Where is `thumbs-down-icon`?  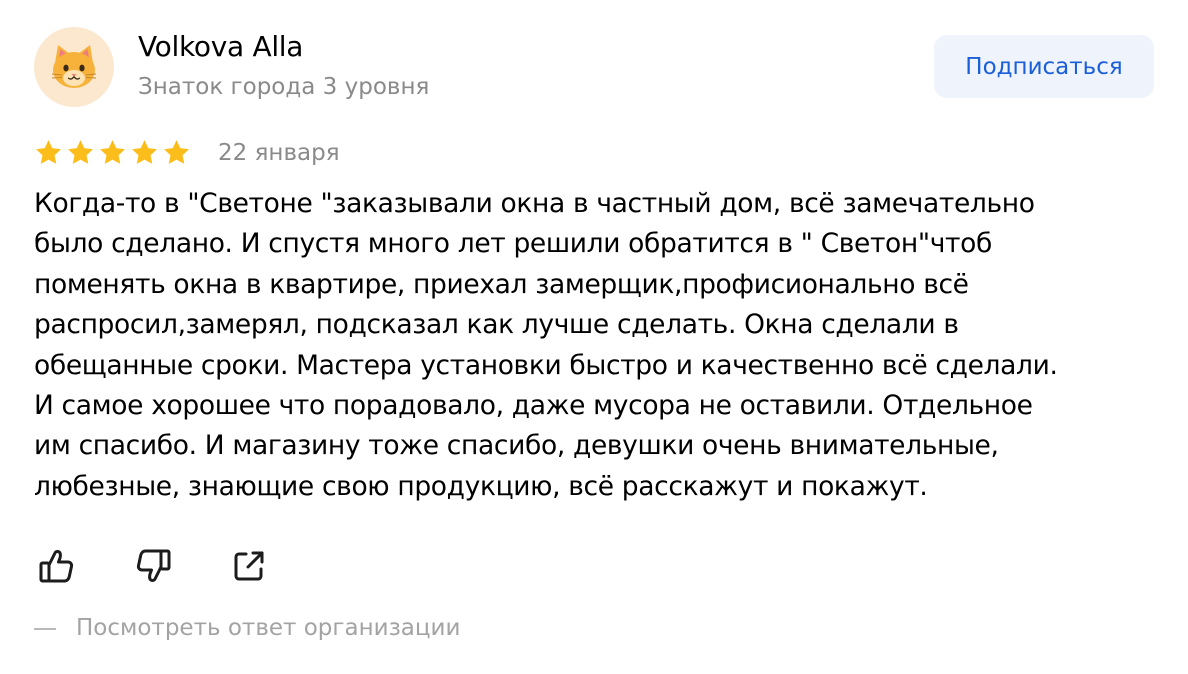
thumbs-down-icon is located at coordinates (153, 565).